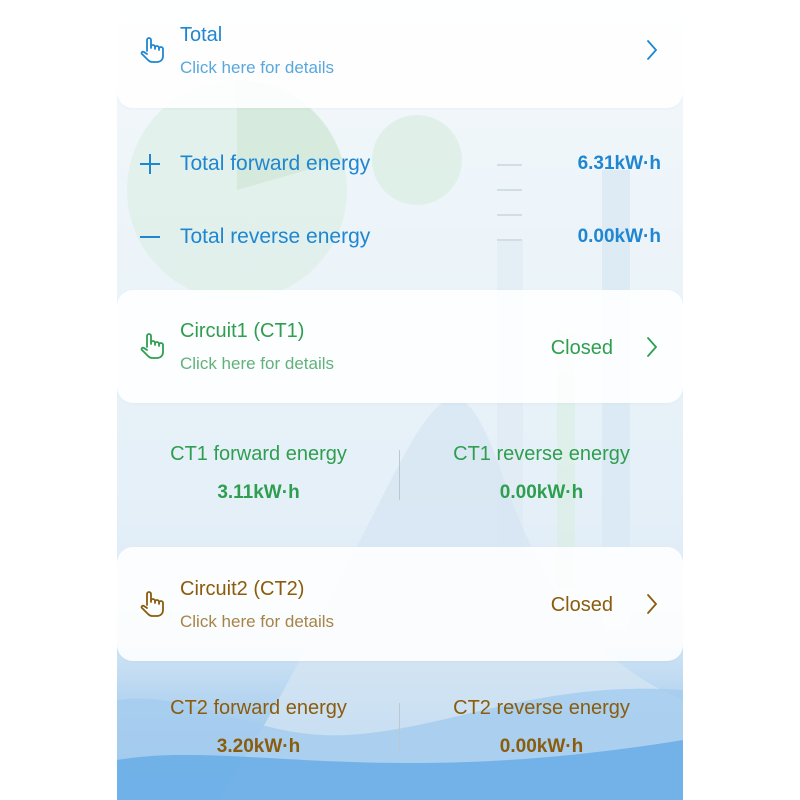 This screenshot has width=800, height=800. What do you see at coordinates (258, 454) in the screenshot?
I see `ct1-forward-label: CT1 forward energy` at bounding box center [258, 454].